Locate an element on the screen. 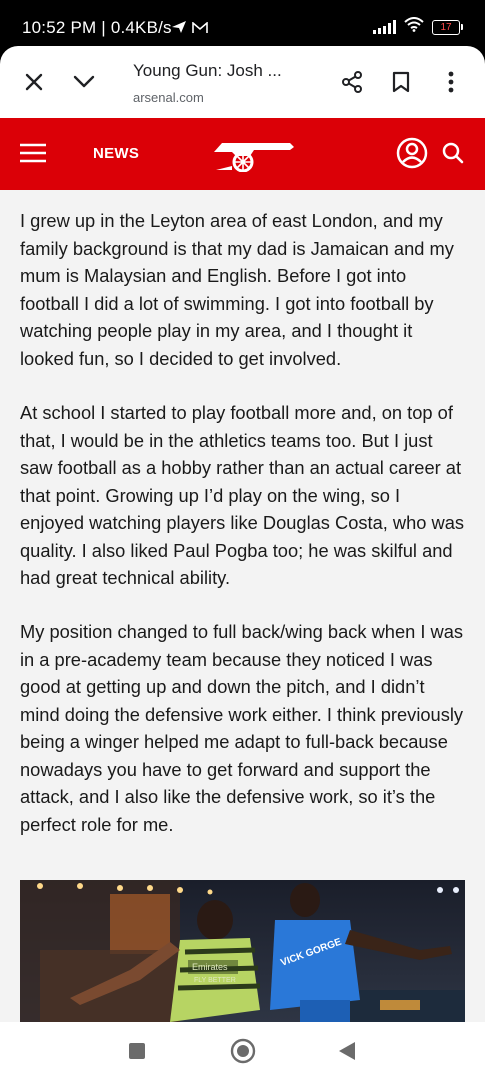 The height and width of the screenshot is (1080, 485). shirt-text: FLY BETTER is located at coordinates (215, 980).